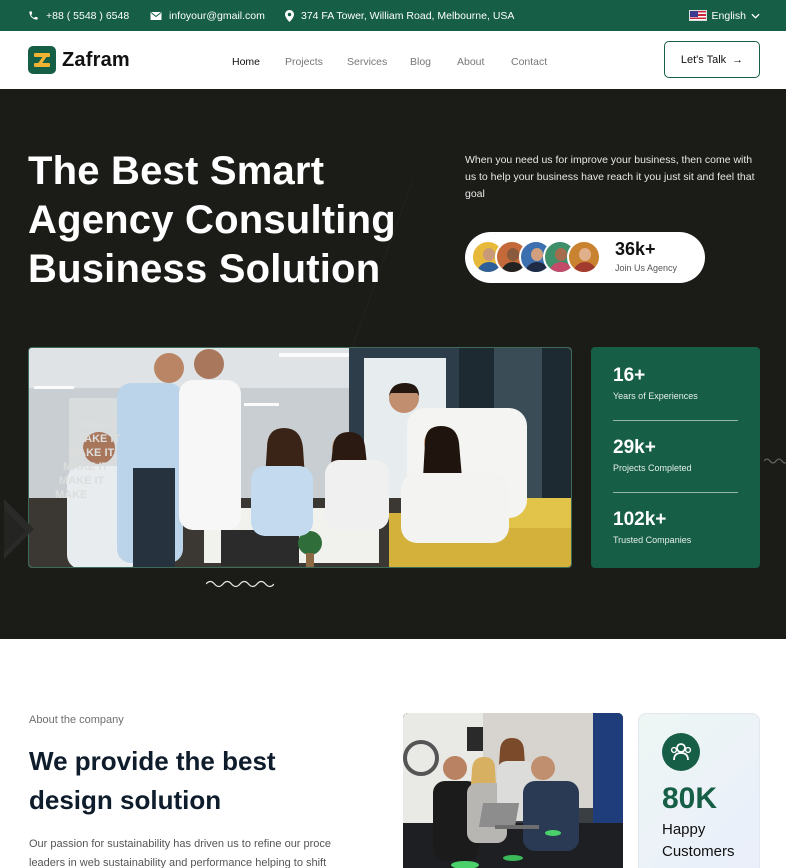 The height and width of the screenshot is (868, 786). I want to click on phone-contact: +88 ( 5548 ) 6548, so click(78, 15).